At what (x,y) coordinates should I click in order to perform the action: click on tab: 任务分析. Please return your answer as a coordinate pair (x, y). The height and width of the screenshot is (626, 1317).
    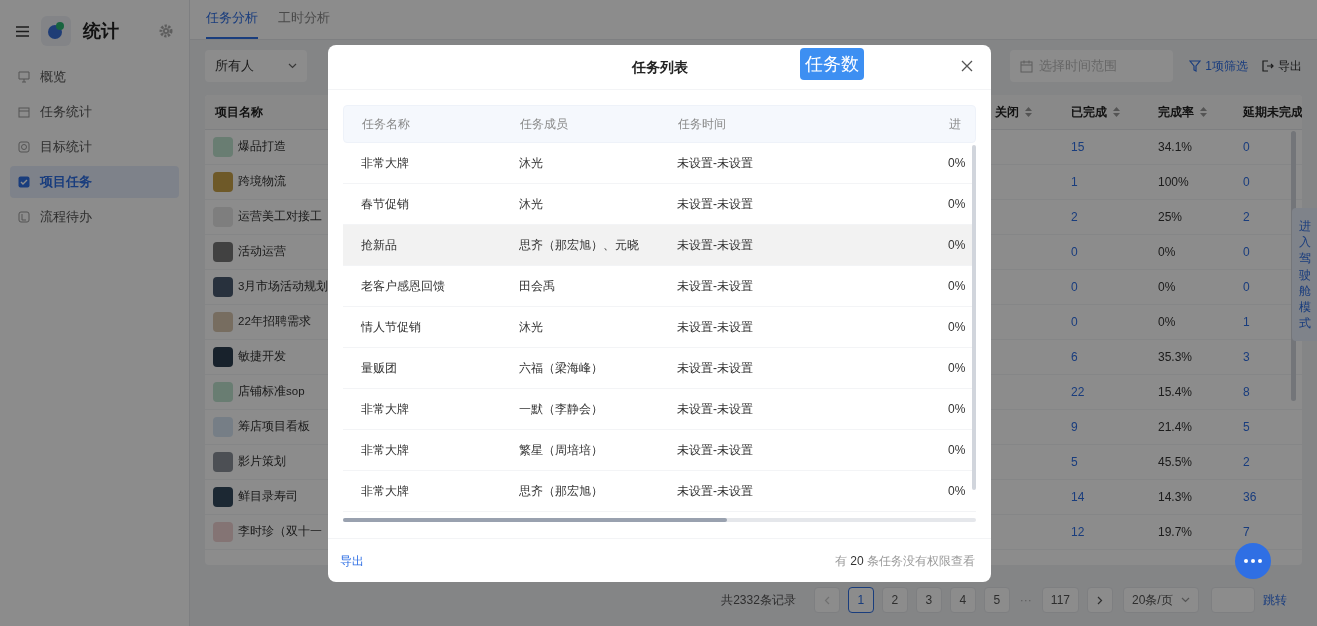
    Looking at the image, I should click on (232, 23).